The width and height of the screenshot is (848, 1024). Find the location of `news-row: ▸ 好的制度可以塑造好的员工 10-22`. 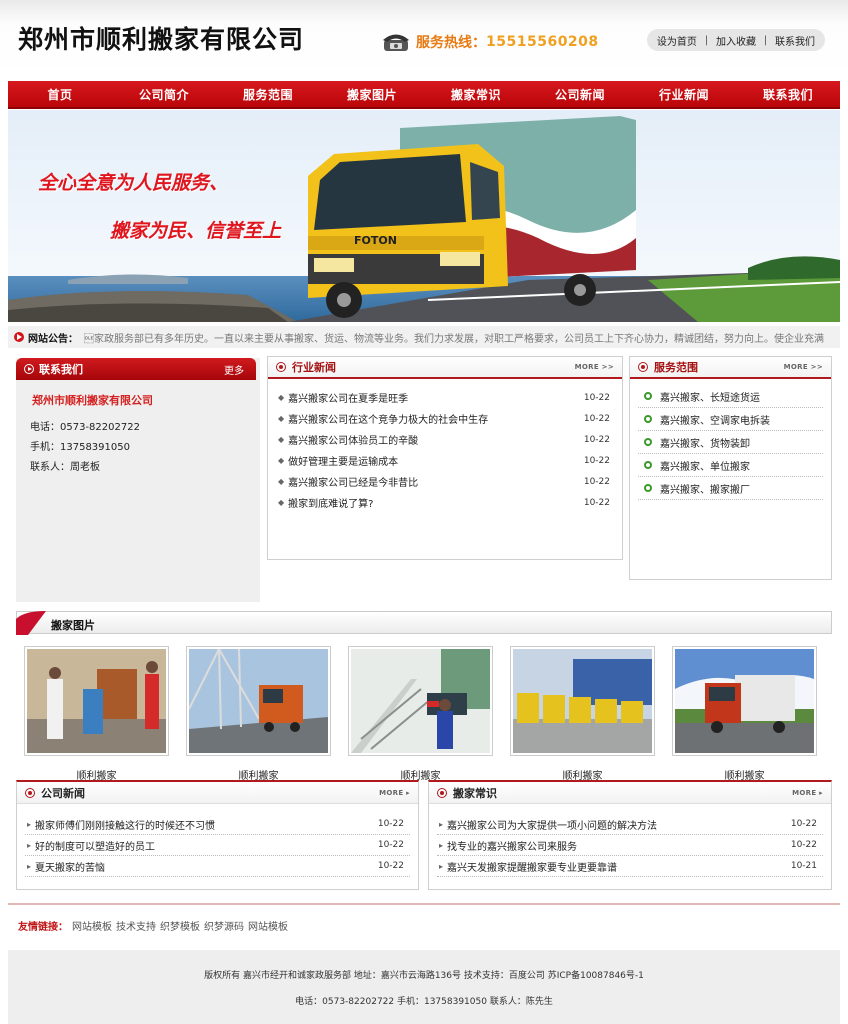

news-row: ▸ 好的制度可以塑造好的员工 10-22 is located at coordinates (217, 845).